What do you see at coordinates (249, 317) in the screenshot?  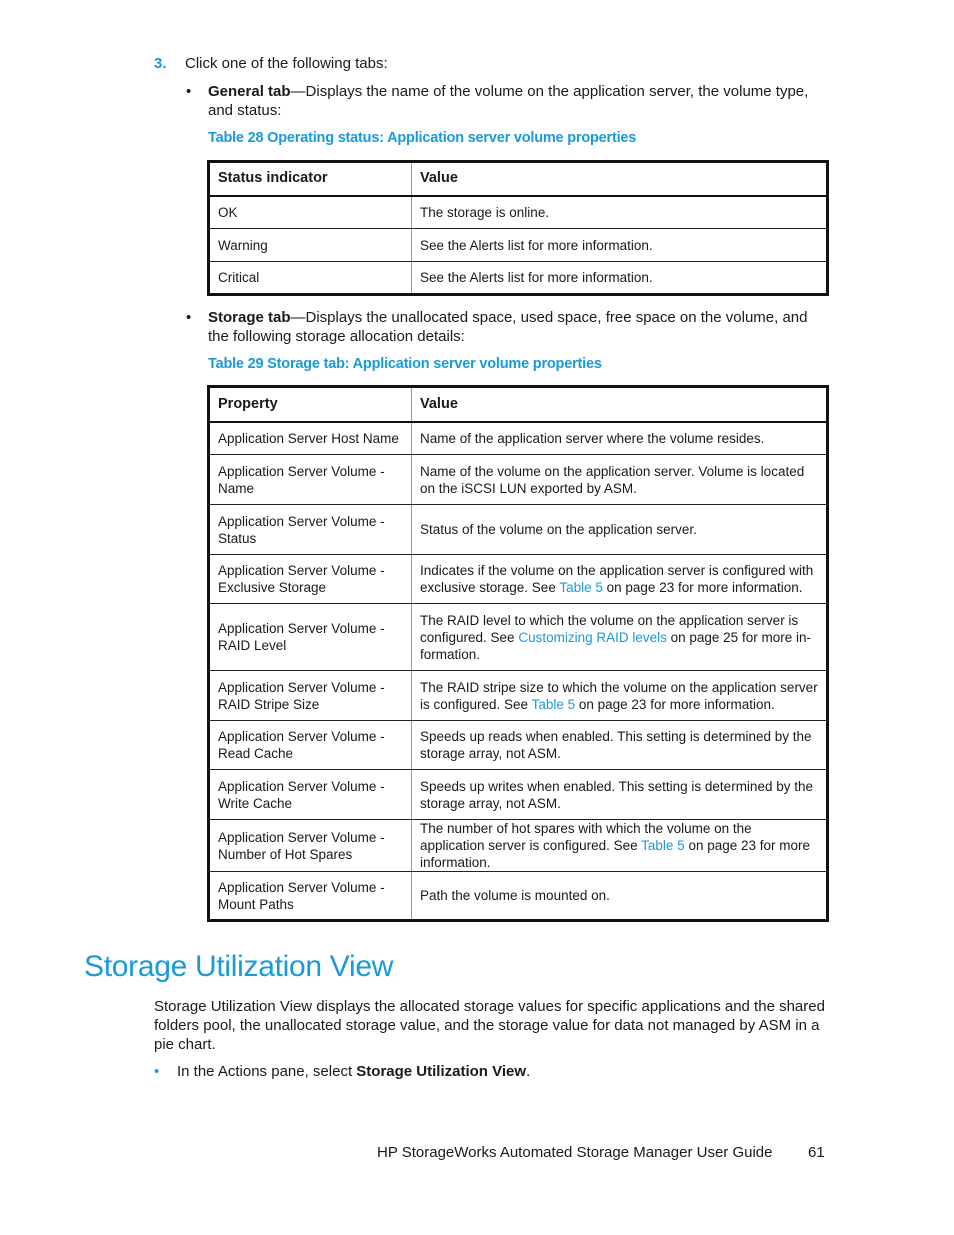 I see `storage-tab-label: Storage tab` at bounding box center [249, 317].